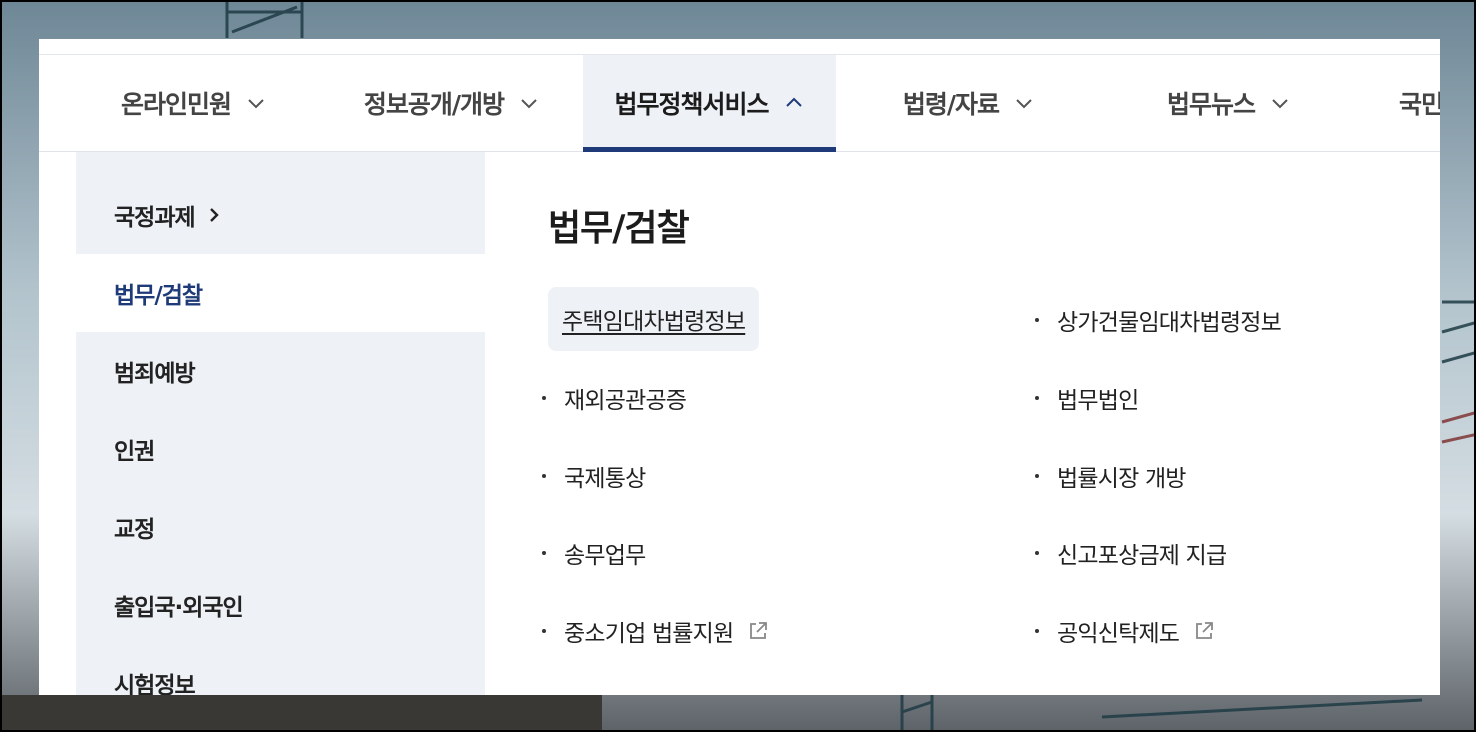 This screenshot has height=732, width=1476. I want to click on link-label: 법무법인, so click(1098, 401).